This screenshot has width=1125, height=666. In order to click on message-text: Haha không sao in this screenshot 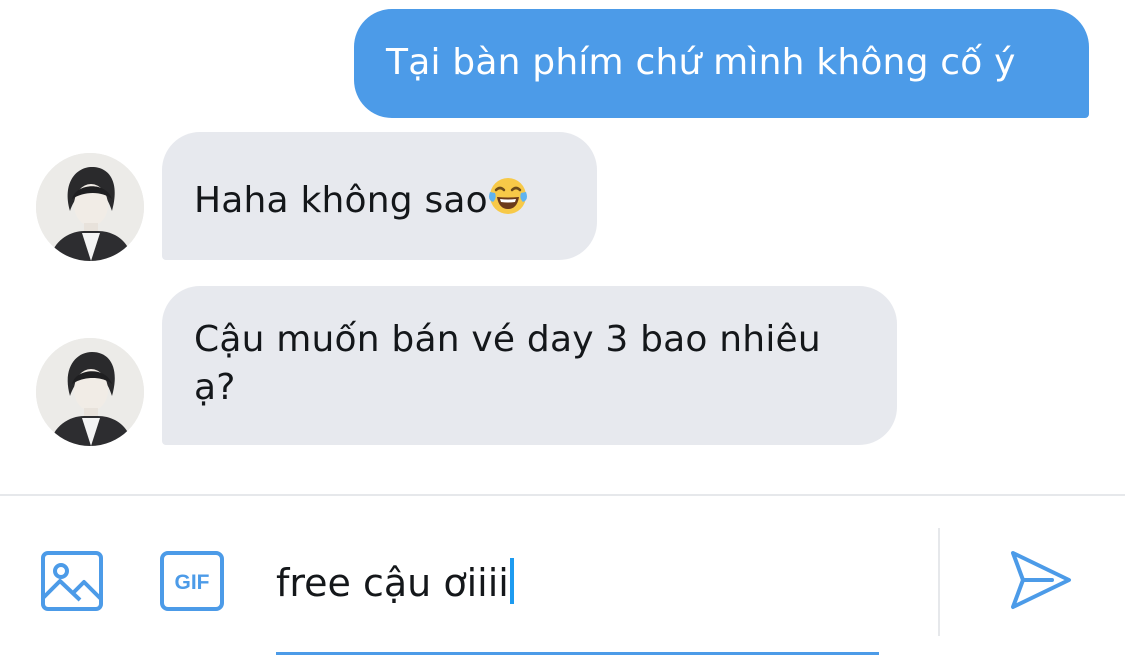, I will do `click(341, 200)`.